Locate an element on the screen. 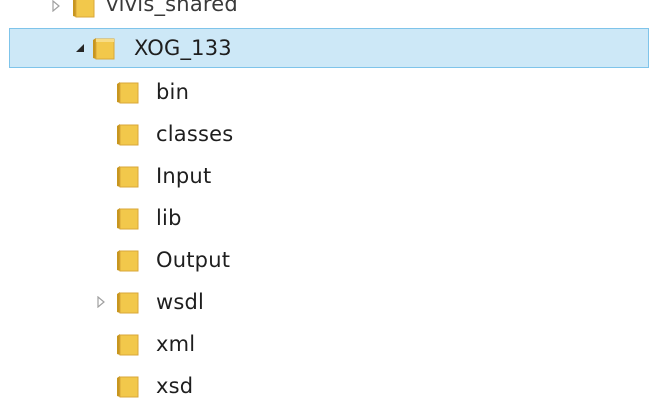 The image size is (649, 409). tree-item-label: bin is located at coordinates (173, 92).